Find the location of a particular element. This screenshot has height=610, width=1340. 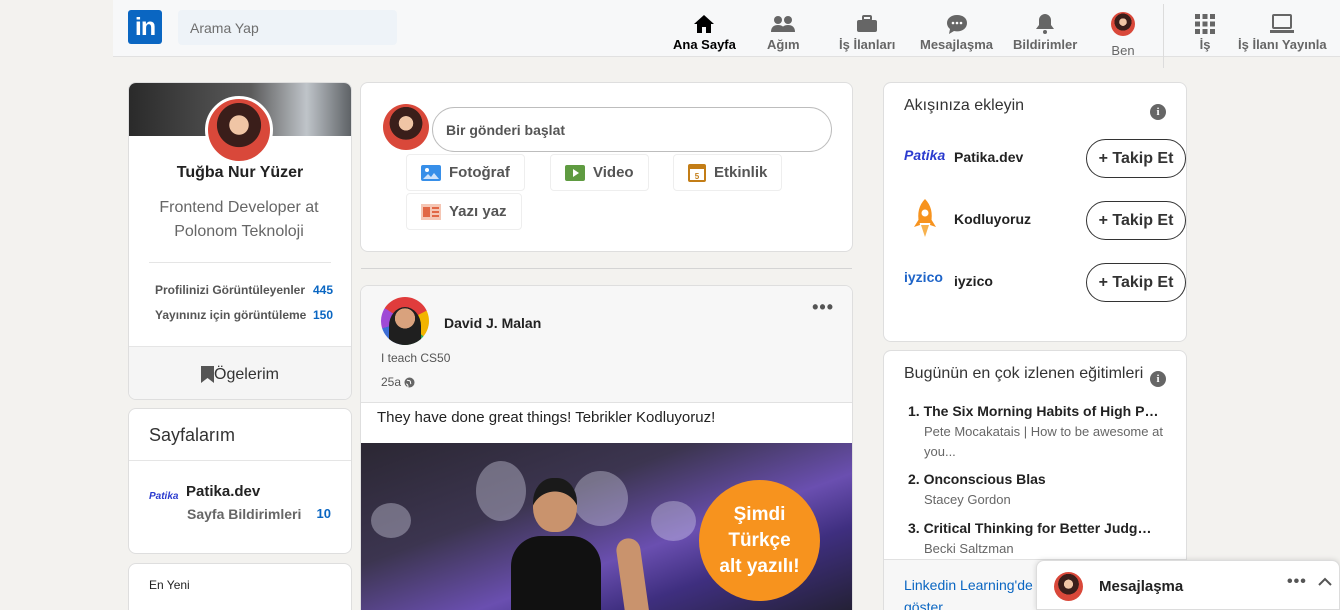

profile-stat-viewers: Profilinizi Görüntüleyenler 445 is located at coordinates (244, 290).